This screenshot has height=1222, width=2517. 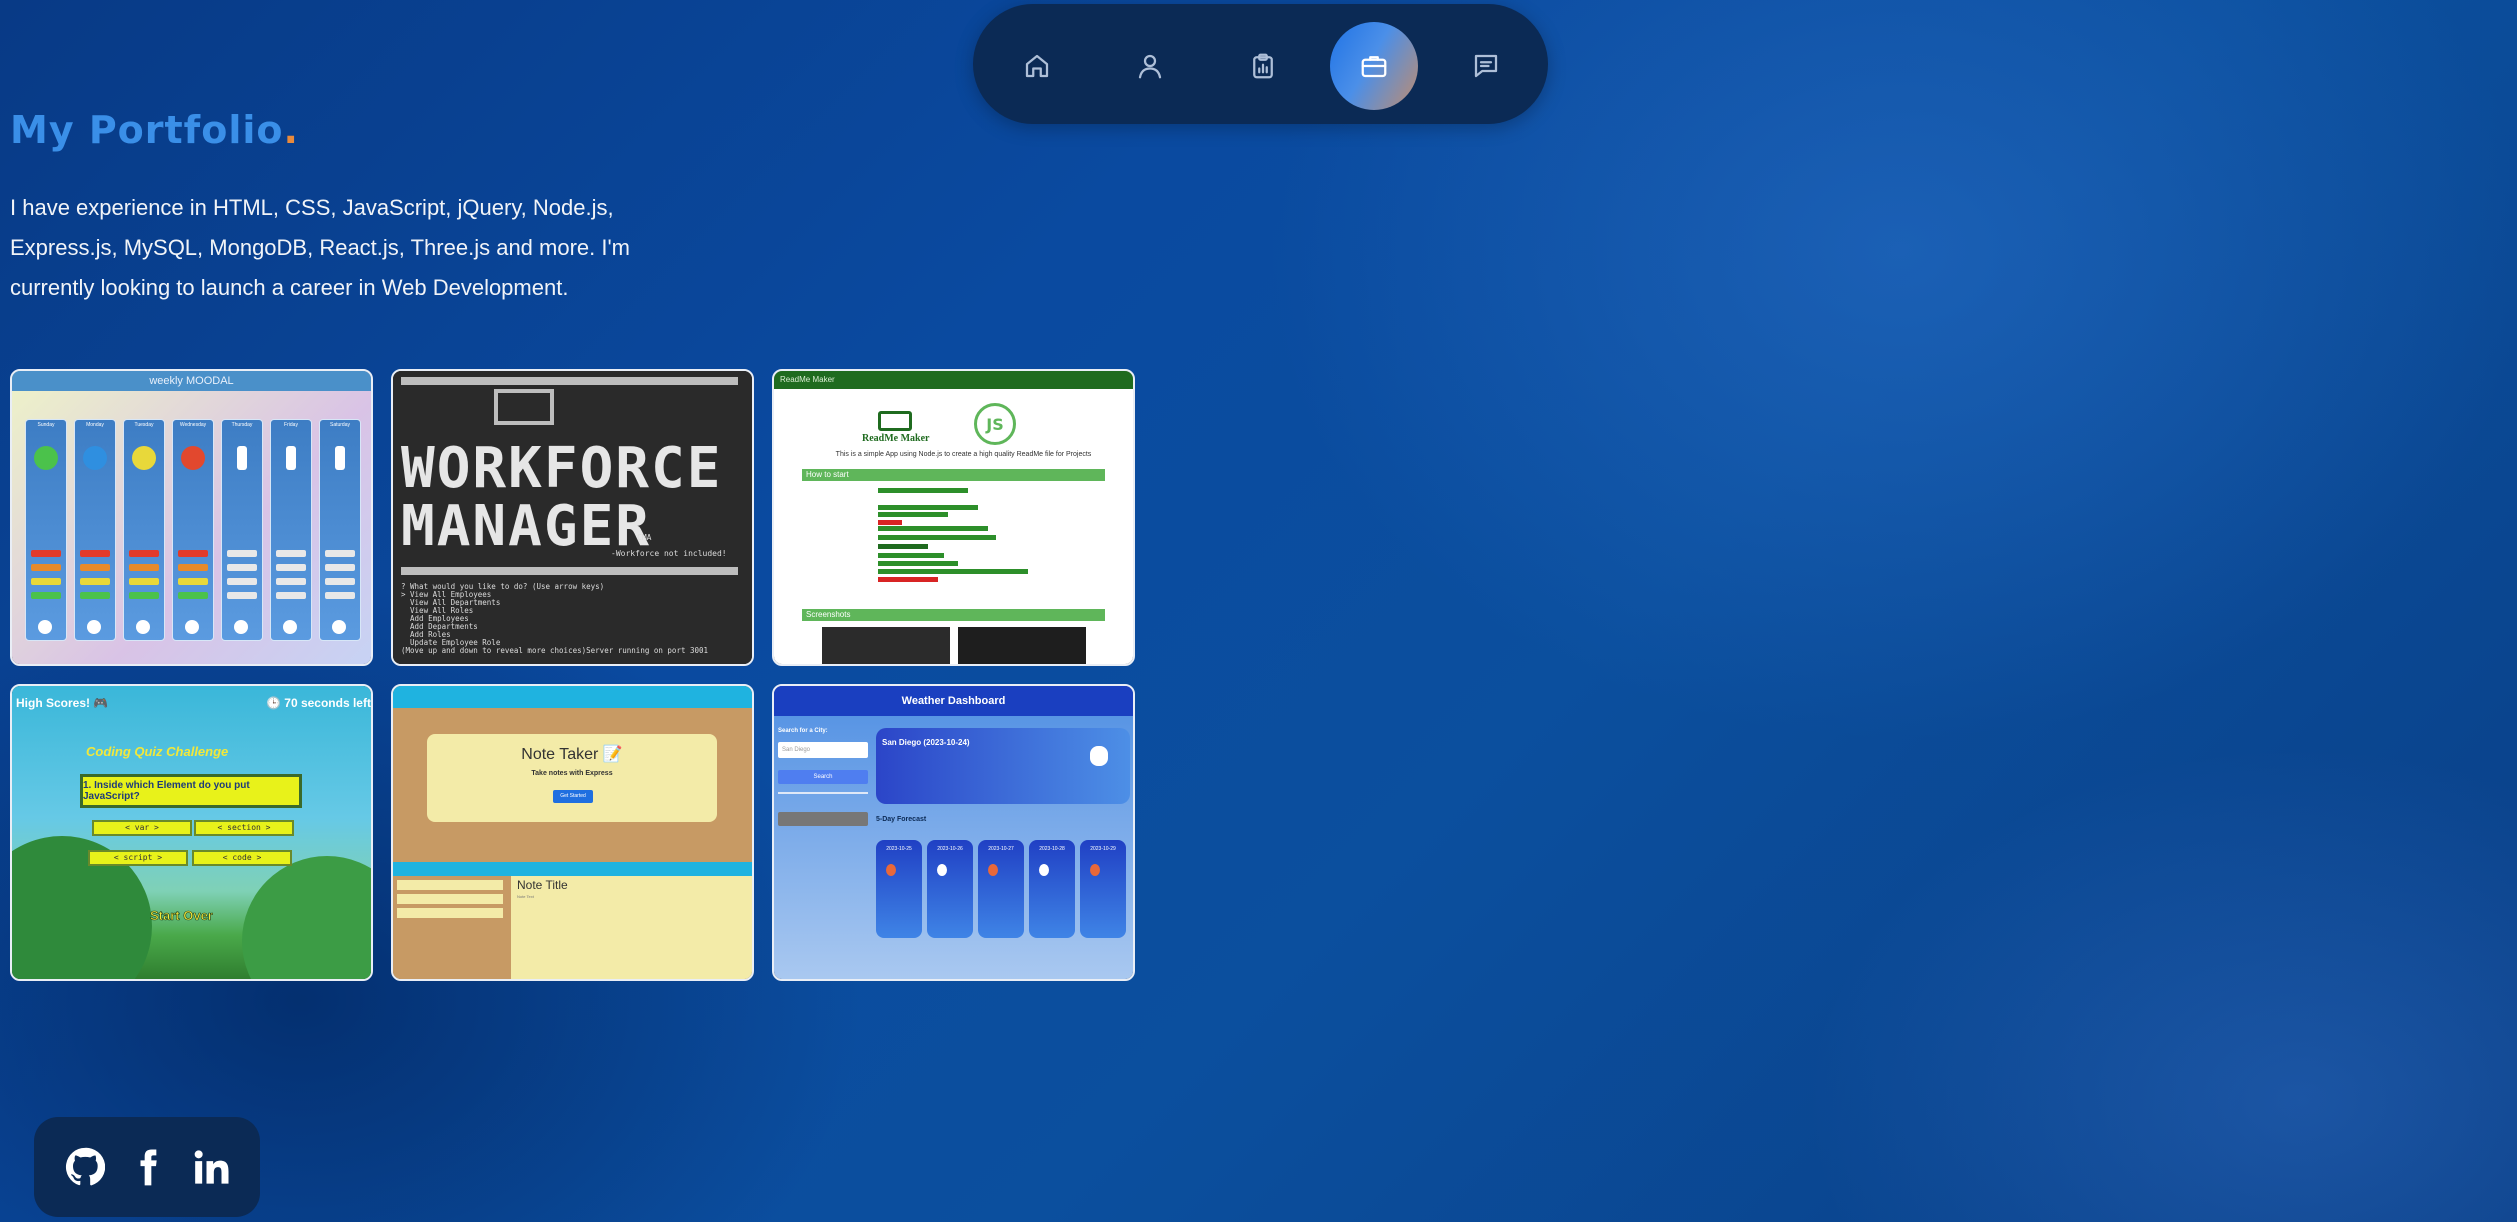 I want to click on nav-about-button, so click(x=1150, y=66).